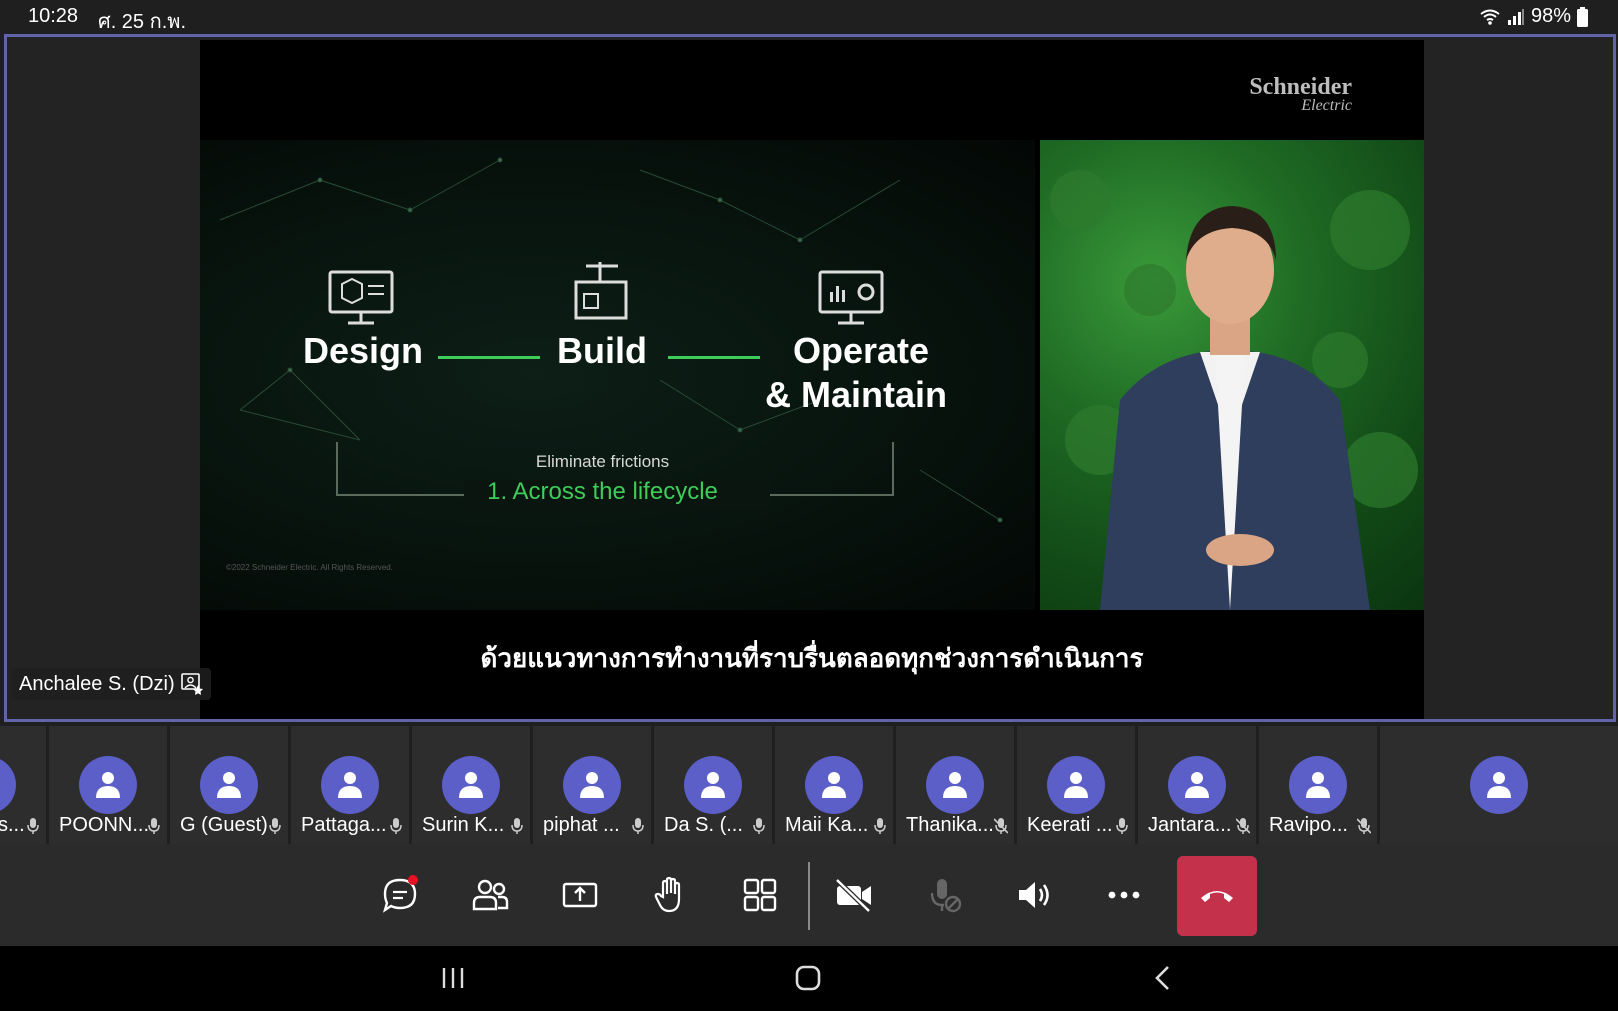 The image size is (1618, 1011). I want to click on build-icon, so click(601, 291).